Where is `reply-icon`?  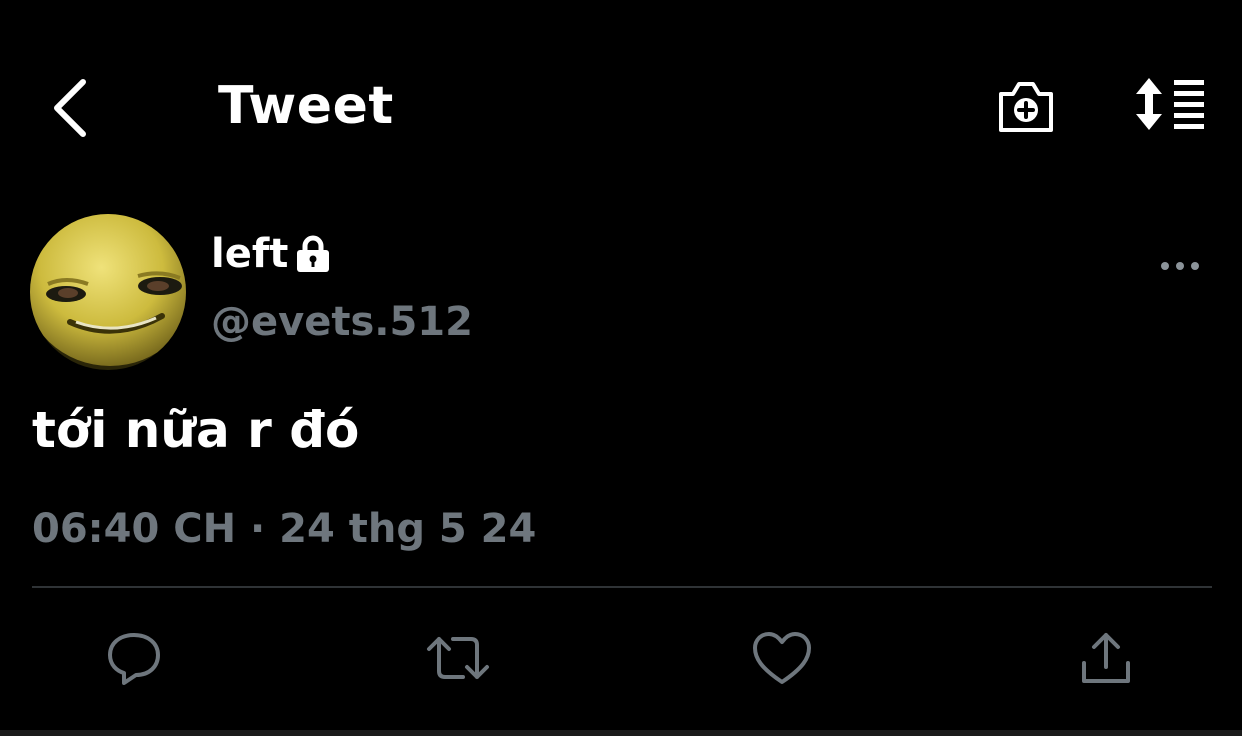 reply-icon is located at coordinates (134, 659).